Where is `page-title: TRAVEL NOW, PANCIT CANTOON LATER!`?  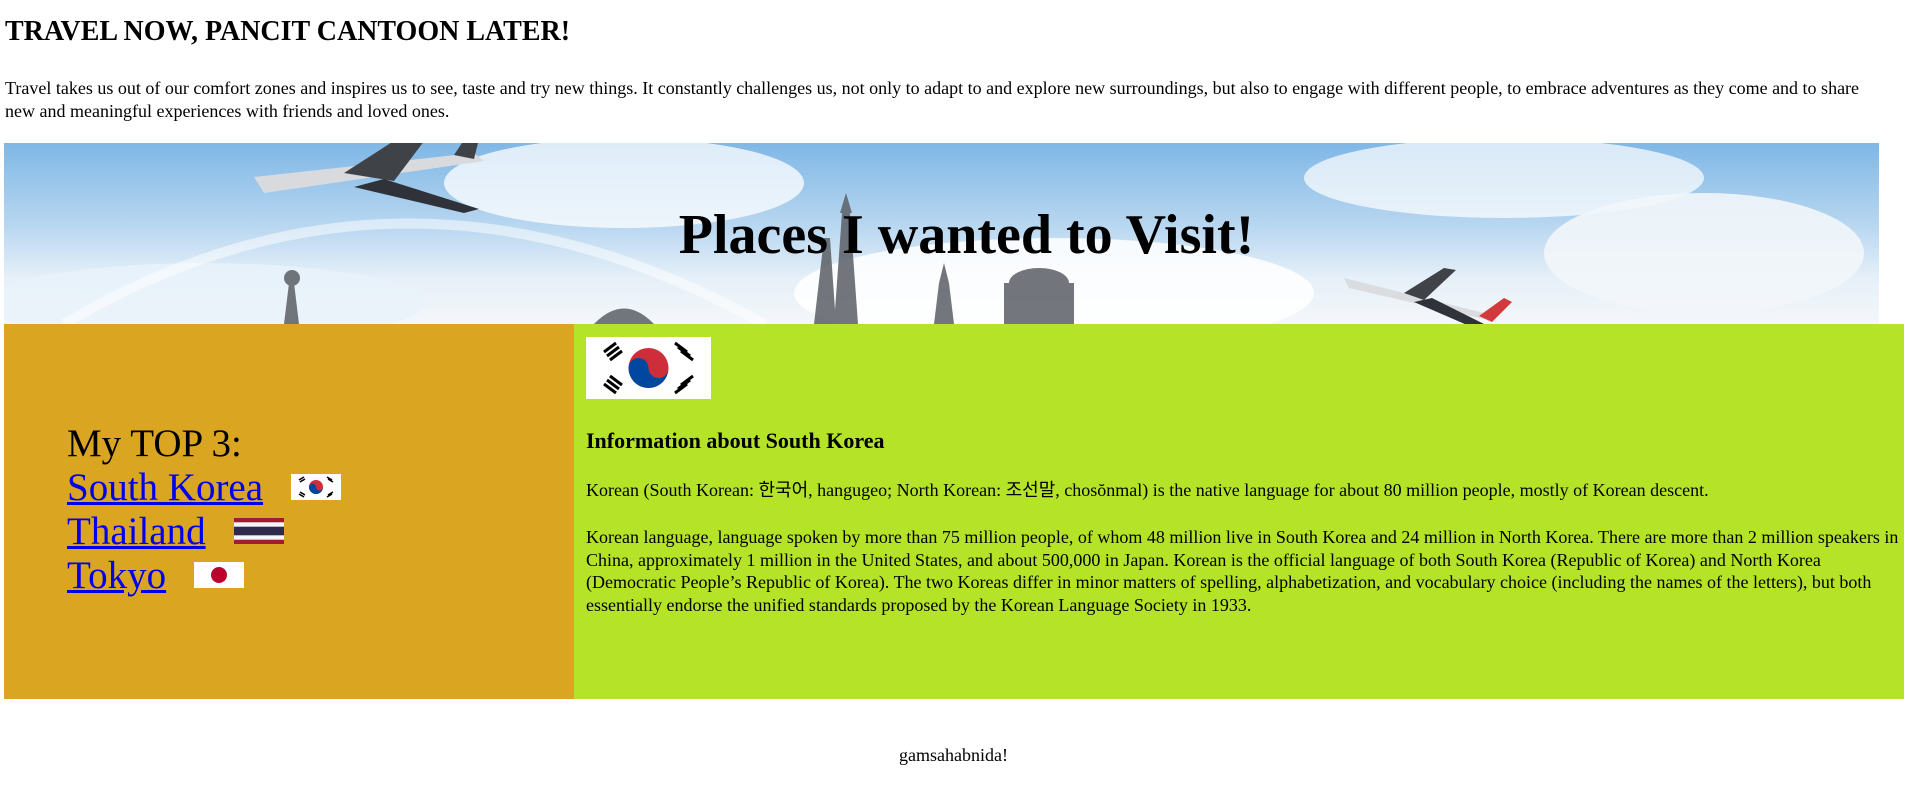 page-title: TRAVEL NOW, PANCIT CANTOON LATER! is located at coordinates (288, 31).